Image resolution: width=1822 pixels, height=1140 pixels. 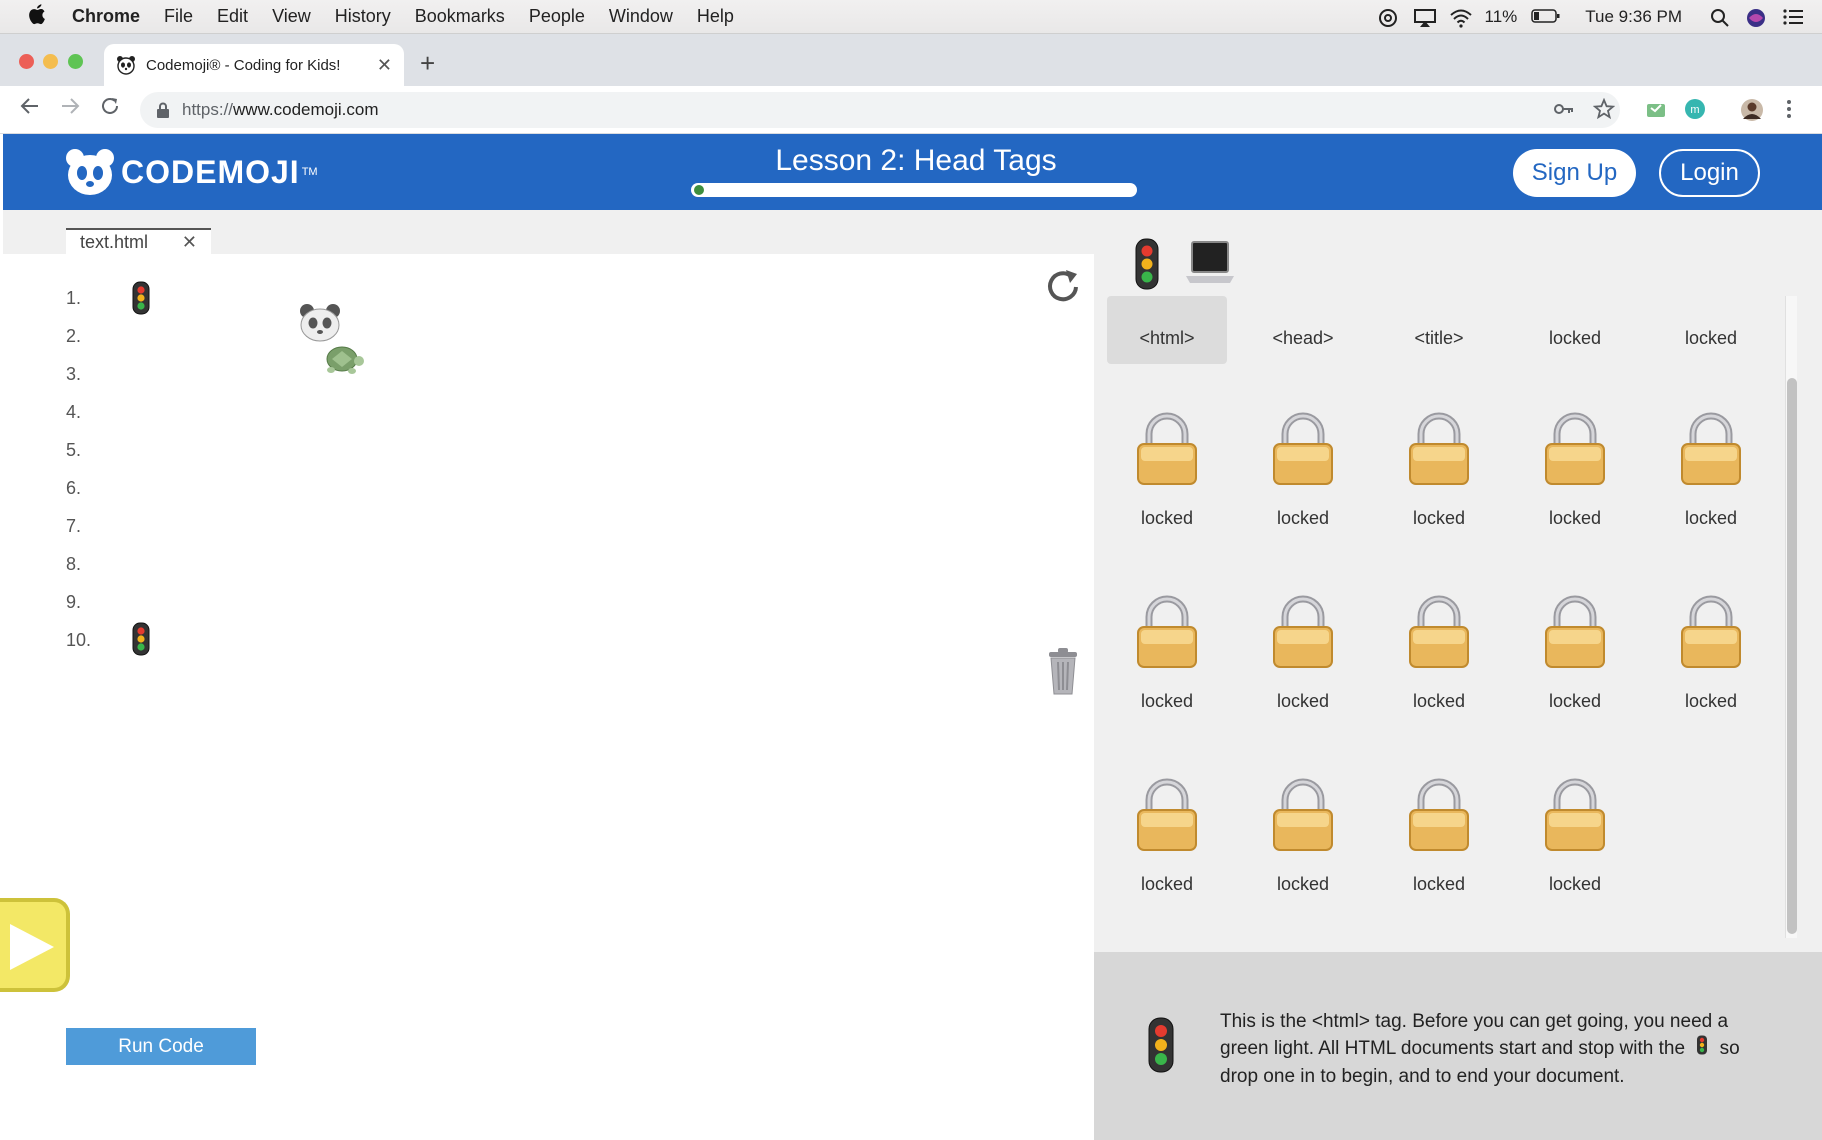 I want to click on menu-view: View, so click(x=291, y=16).